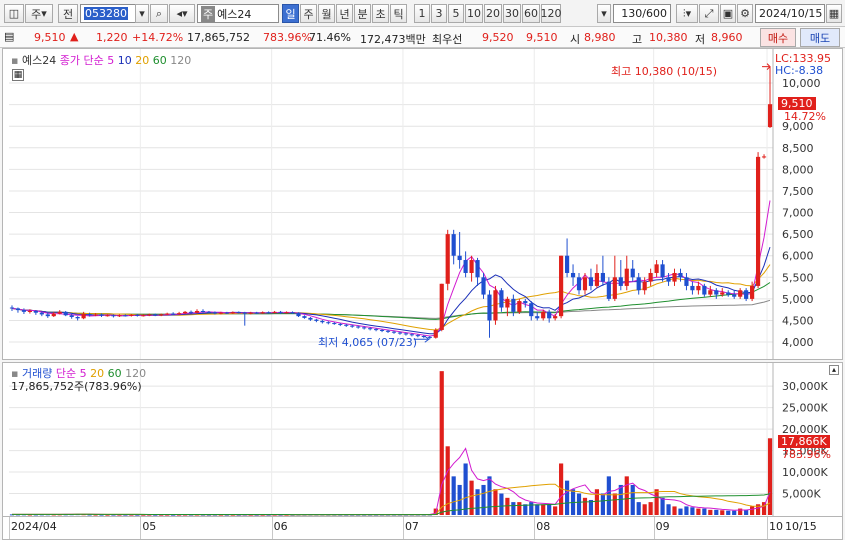 The height and width of the screenshot is (540, 845). What do you see at coordinates (398, 13) in the screenshot?
I see `timeframe-button: 틱` at bounding box center [398, 13].